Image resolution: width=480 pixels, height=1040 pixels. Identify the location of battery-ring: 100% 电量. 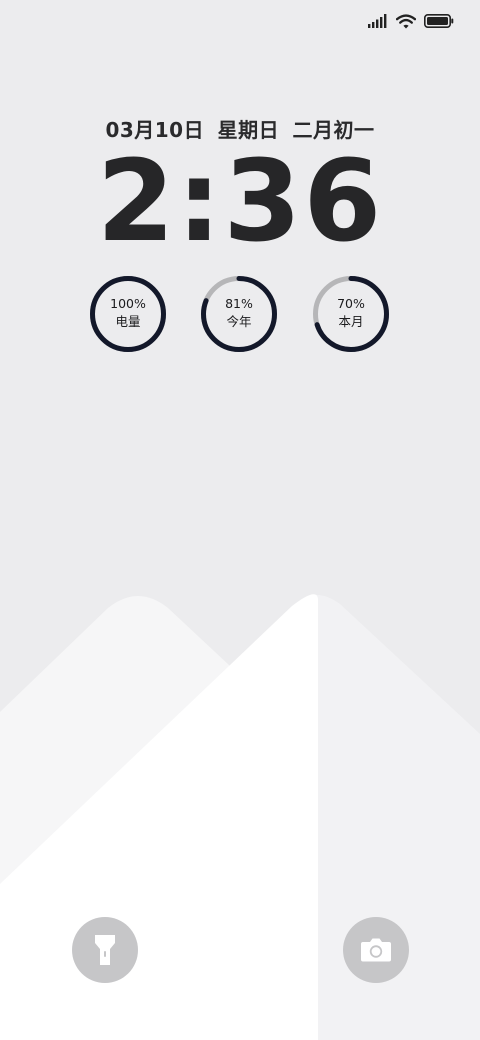
(128, 314).